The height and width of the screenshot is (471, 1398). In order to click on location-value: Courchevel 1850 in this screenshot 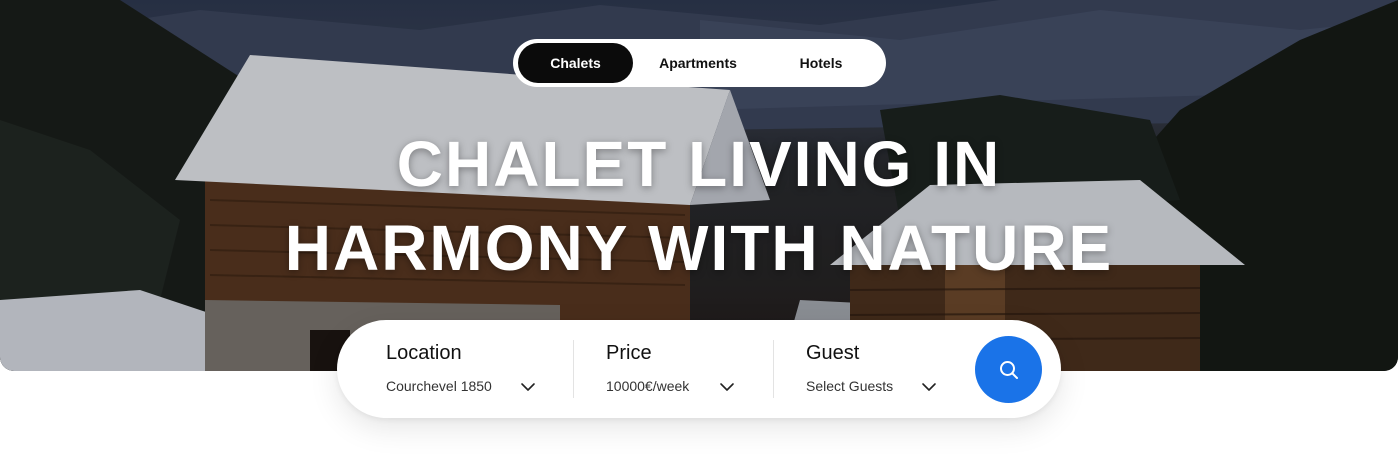, I will do `click(439, 386)`.